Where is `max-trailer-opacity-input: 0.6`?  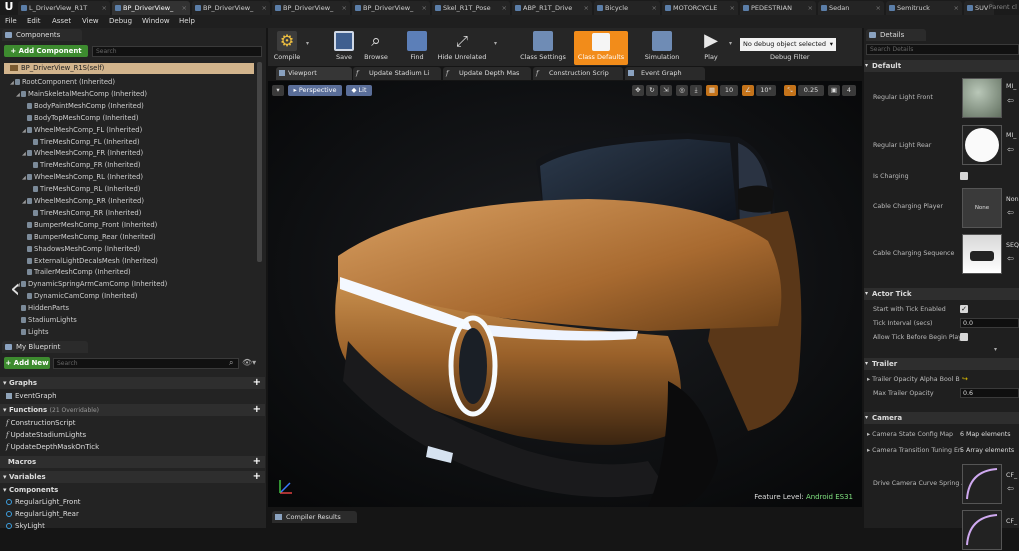
max-trailer-opacity-input: 0.6 is located at coordinates (989, 393).